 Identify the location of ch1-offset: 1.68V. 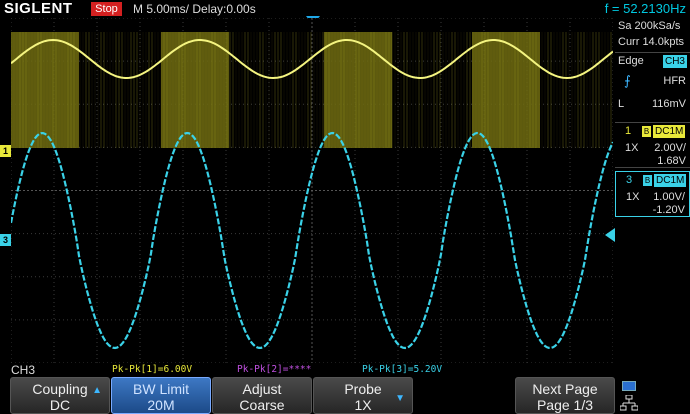
(671, 161).